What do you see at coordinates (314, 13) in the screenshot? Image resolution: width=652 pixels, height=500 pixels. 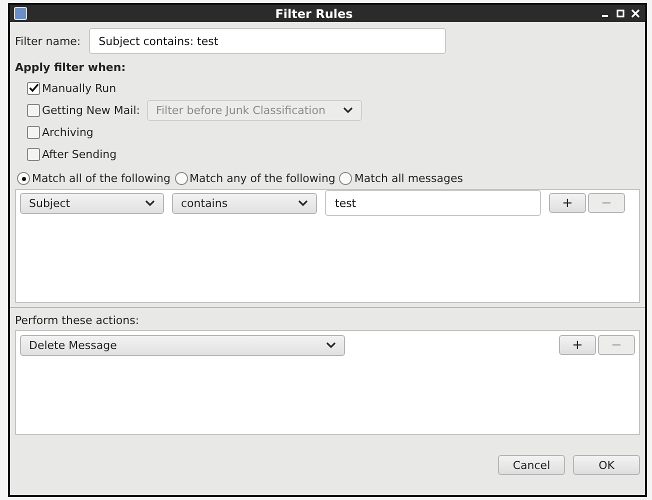 I see `window-title: Filter Rules` at bounding box center [314, 13].